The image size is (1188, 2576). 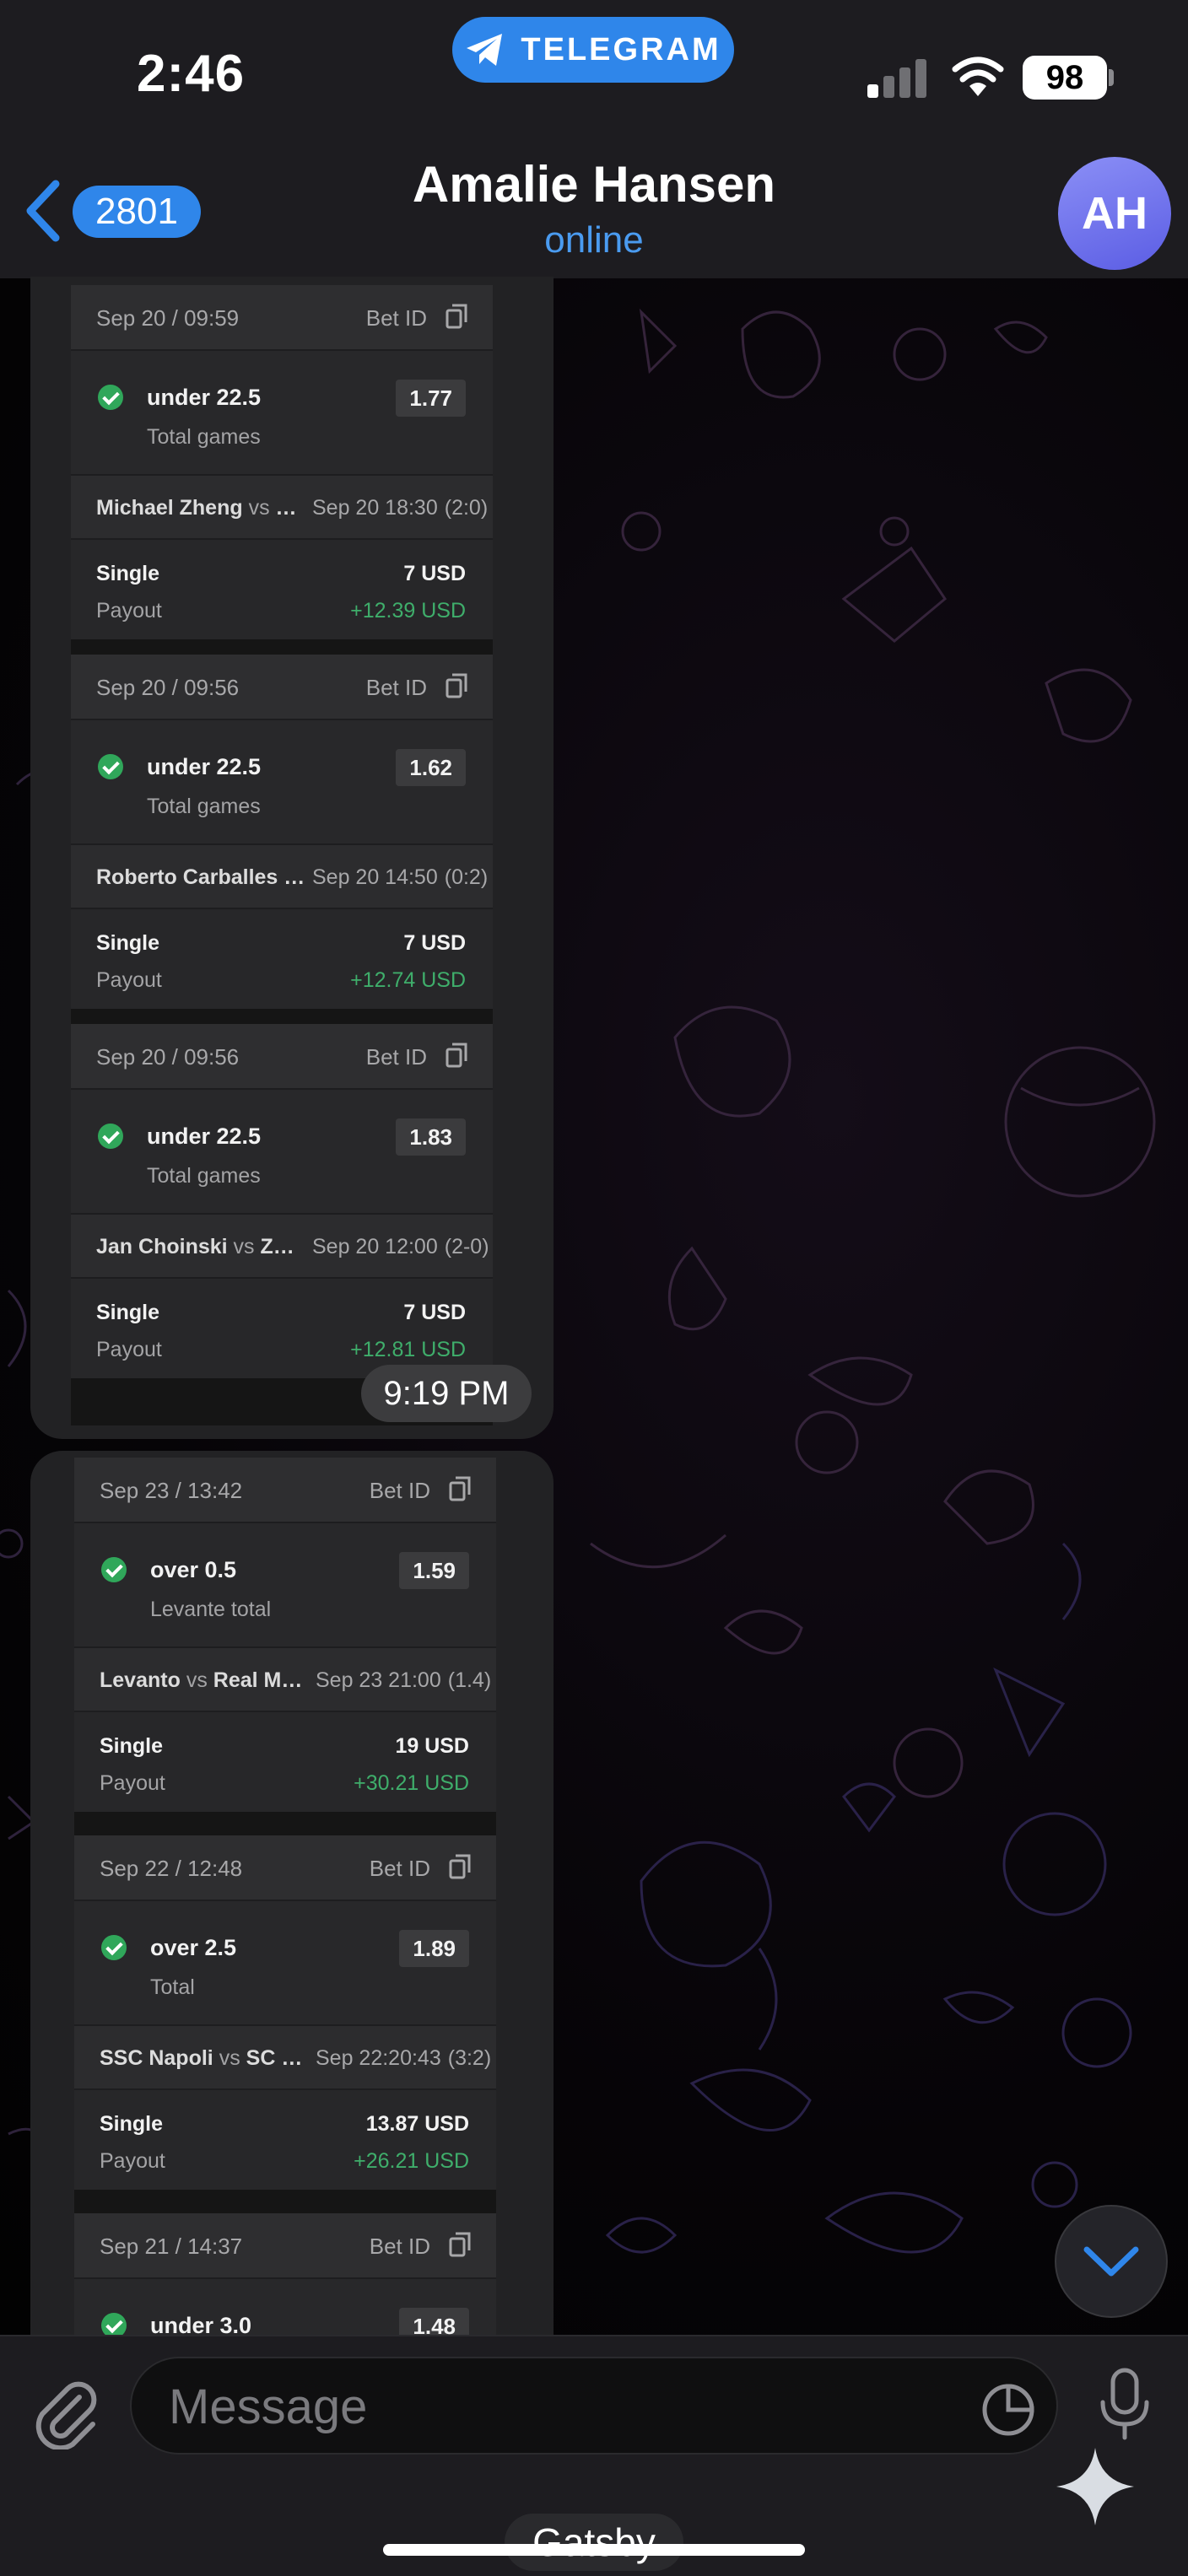 What do you see at coordinates (285, 1962) in the screenshot?
I see `bet-selection: over 2.5 Total 1.89` at bounding box center [285, 1962].